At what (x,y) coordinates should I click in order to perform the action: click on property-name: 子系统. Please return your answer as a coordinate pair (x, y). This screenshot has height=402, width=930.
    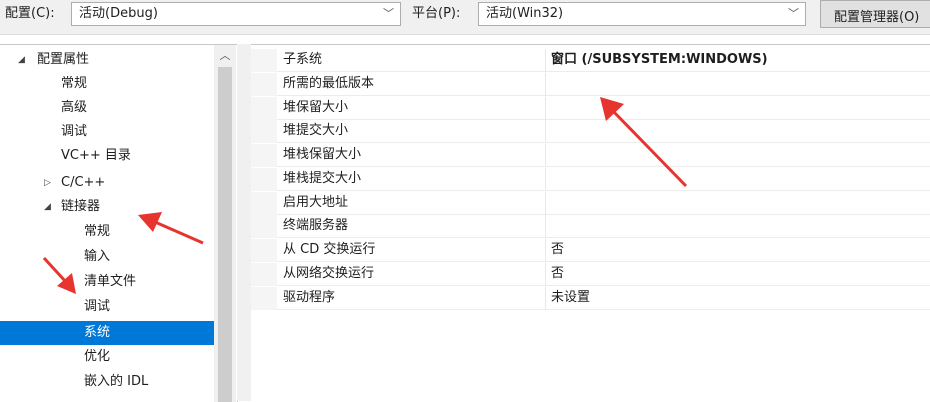
    Looking at the image, I should click on (303, 59).